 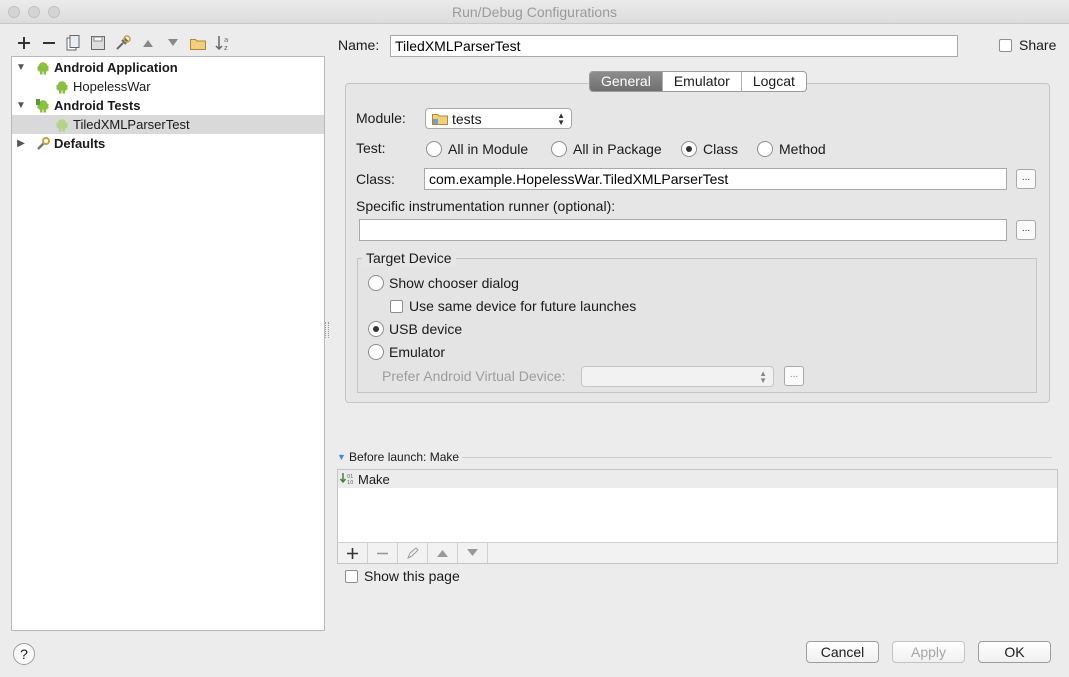 I want to click on move-task-up-icon, so click(x=443, y=553).